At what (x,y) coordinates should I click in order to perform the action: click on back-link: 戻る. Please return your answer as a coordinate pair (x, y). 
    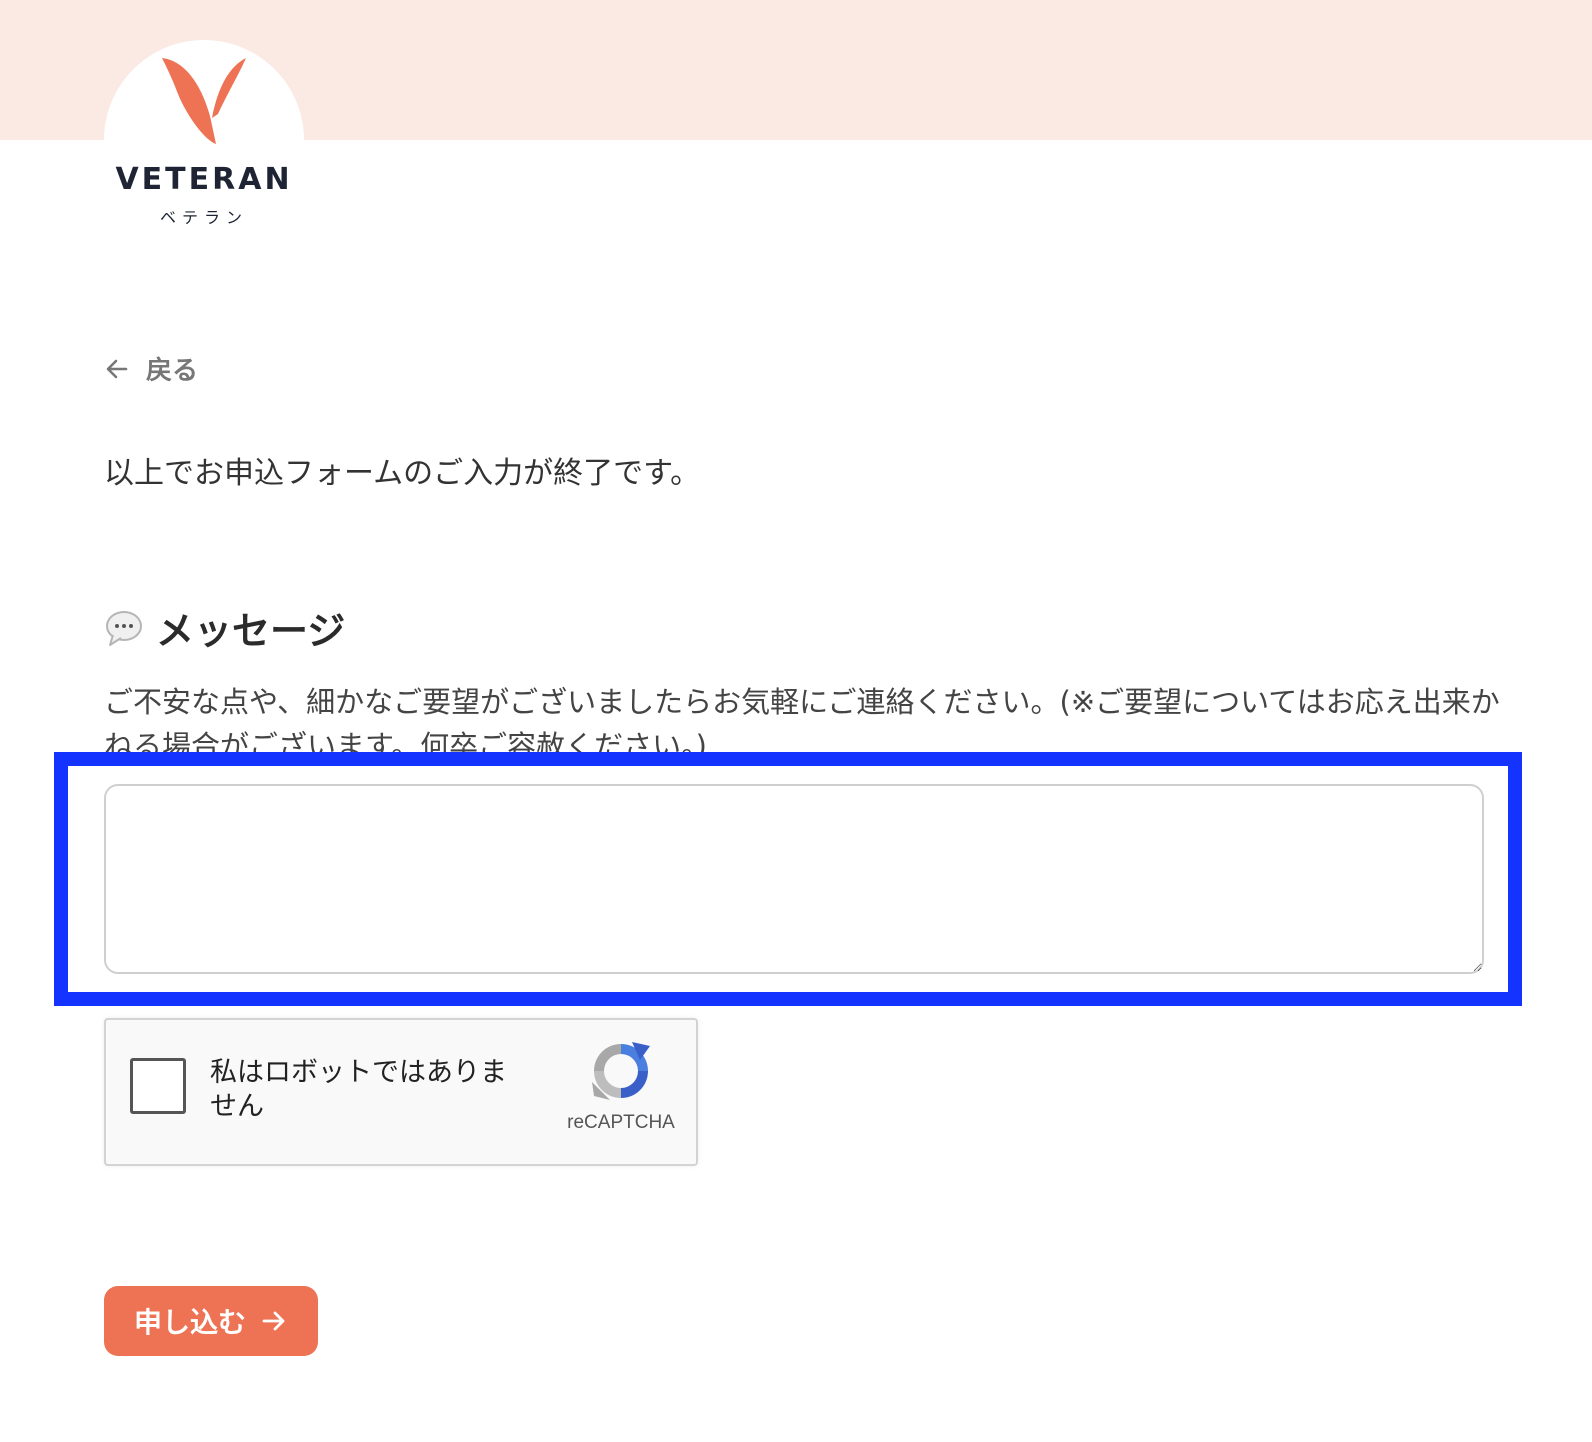
    Looking at the image, I should click on (151, 368).